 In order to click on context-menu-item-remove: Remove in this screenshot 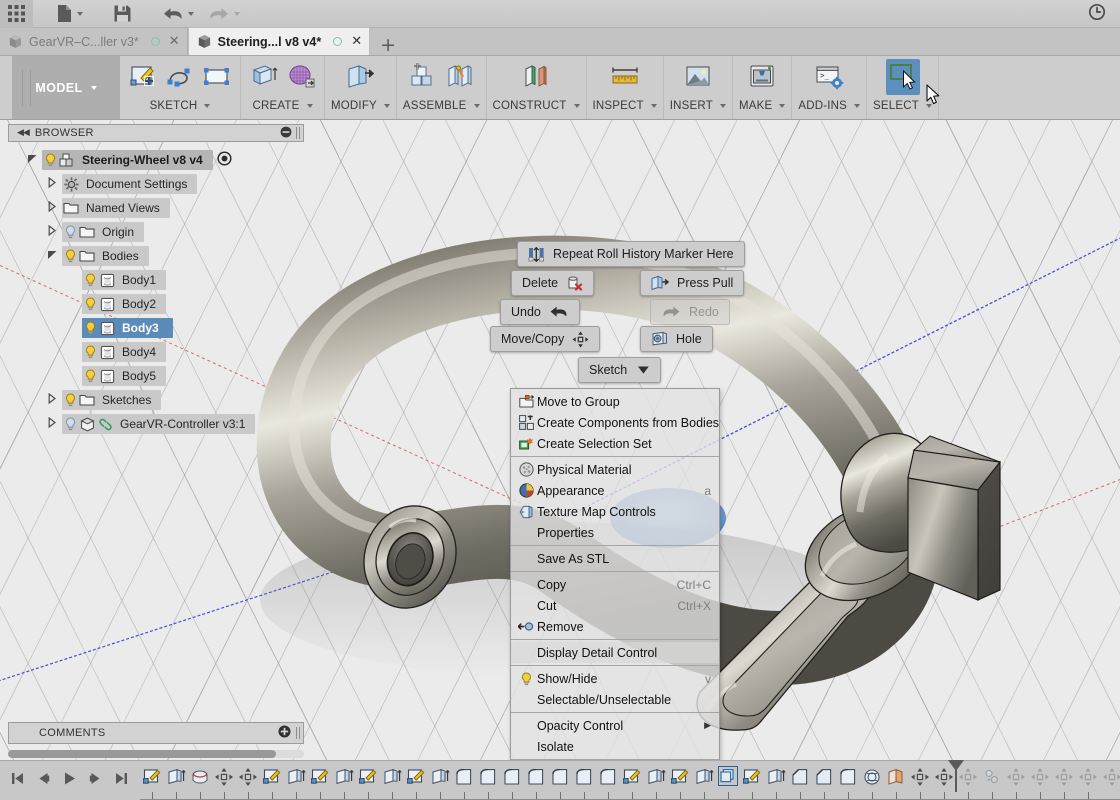, I will do `click(615, 626)`.